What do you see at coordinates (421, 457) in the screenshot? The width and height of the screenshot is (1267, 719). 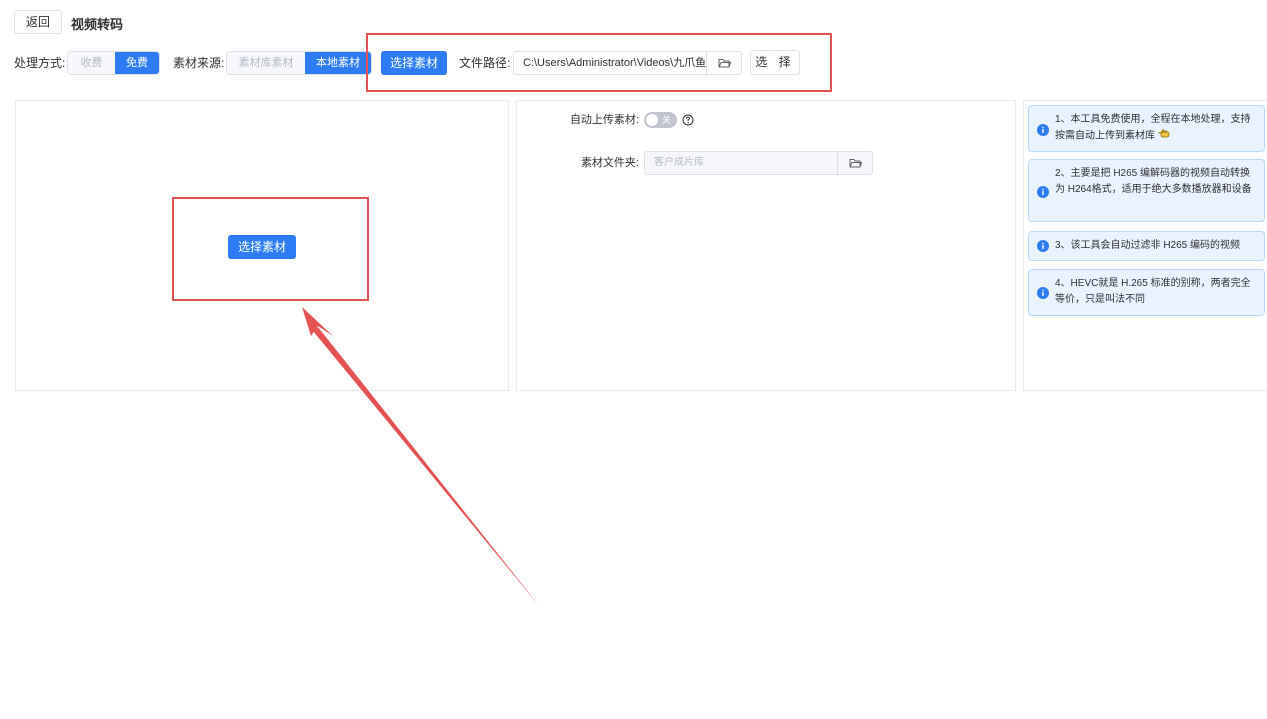 I see `annotation-arrow` at bounding box center [421, 457].